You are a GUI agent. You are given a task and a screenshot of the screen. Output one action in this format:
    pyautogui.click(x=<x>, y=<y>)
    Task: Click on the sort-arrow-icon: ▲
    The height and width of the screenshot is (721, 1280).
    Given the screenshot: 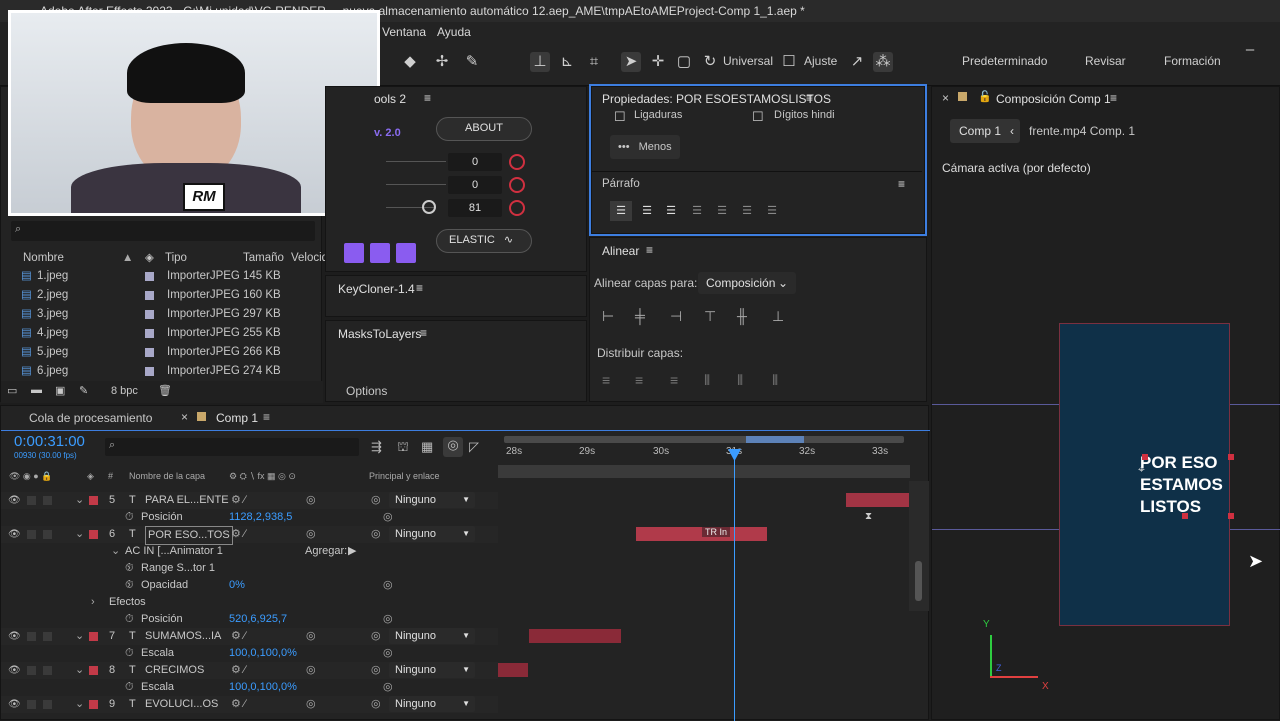 What is the action you would take?
    pyautogui.click(x=127, y=258)
    